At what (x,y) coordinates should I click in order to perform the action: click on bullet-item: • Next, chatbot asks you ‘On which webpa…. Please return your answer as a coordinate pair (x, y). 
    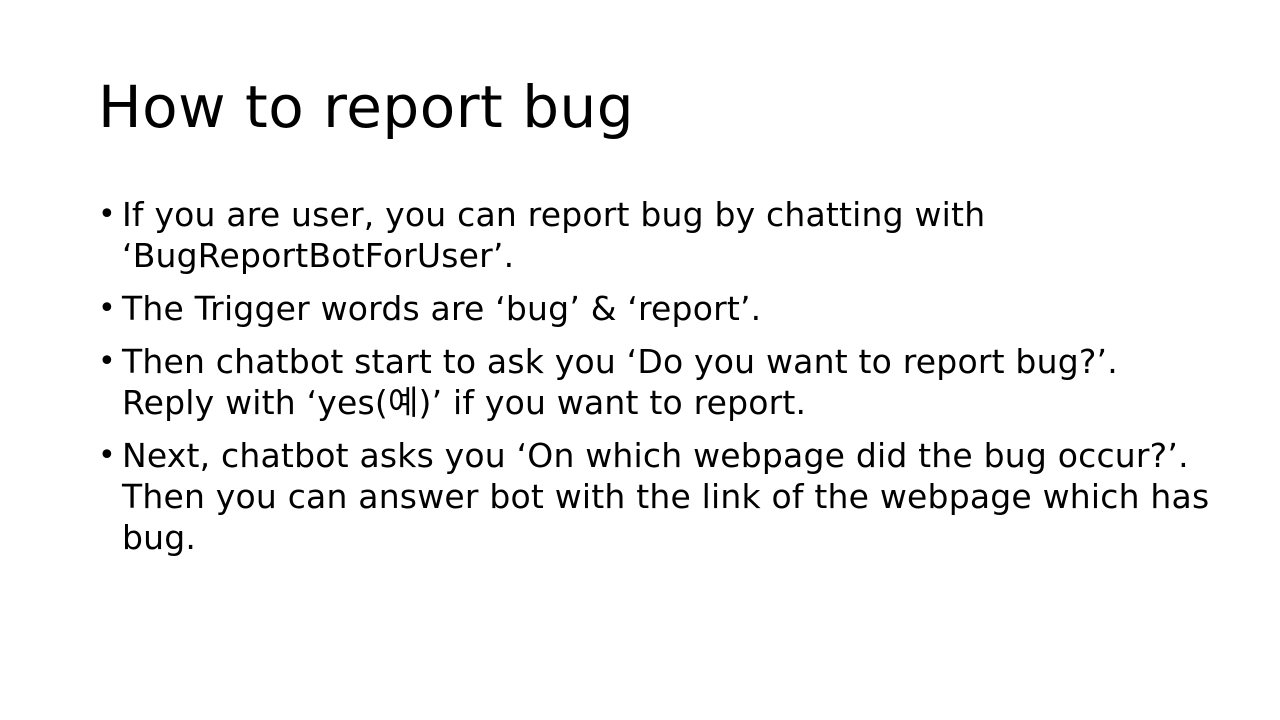
    Looking at the image, I should click on (658, 496).